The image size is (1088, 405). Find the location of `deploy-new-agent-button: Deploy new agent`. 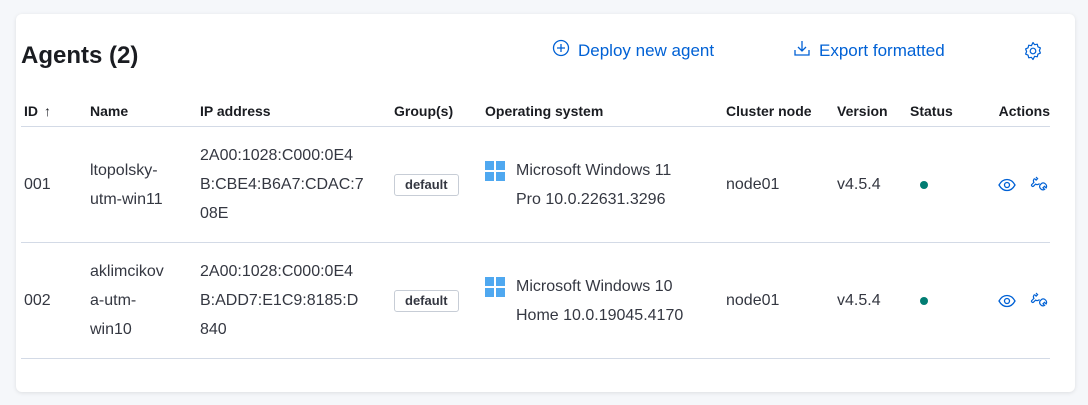

deploy-new-agent-button: Deploy new agent is located at coordinates (633, 50).